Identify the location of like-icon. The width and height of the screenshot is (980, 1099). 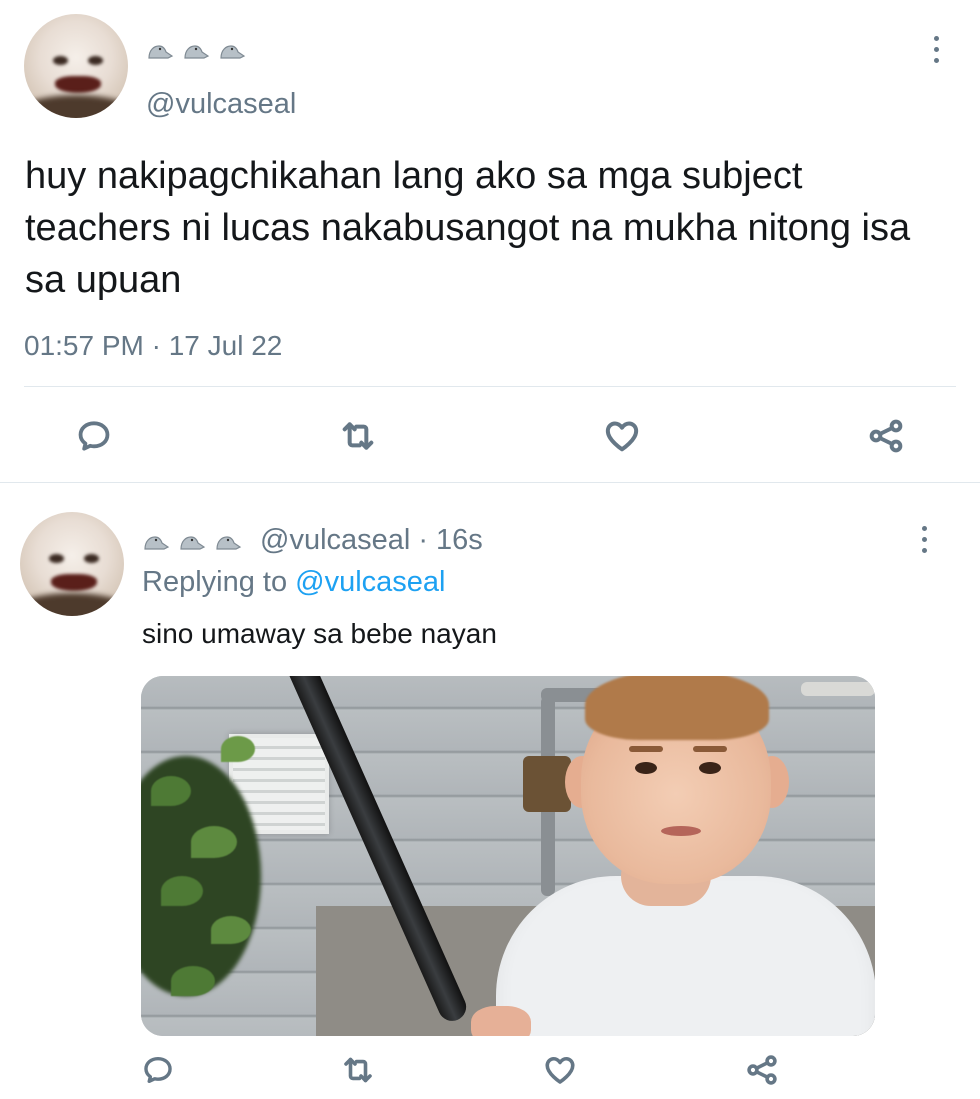
(622, 436).